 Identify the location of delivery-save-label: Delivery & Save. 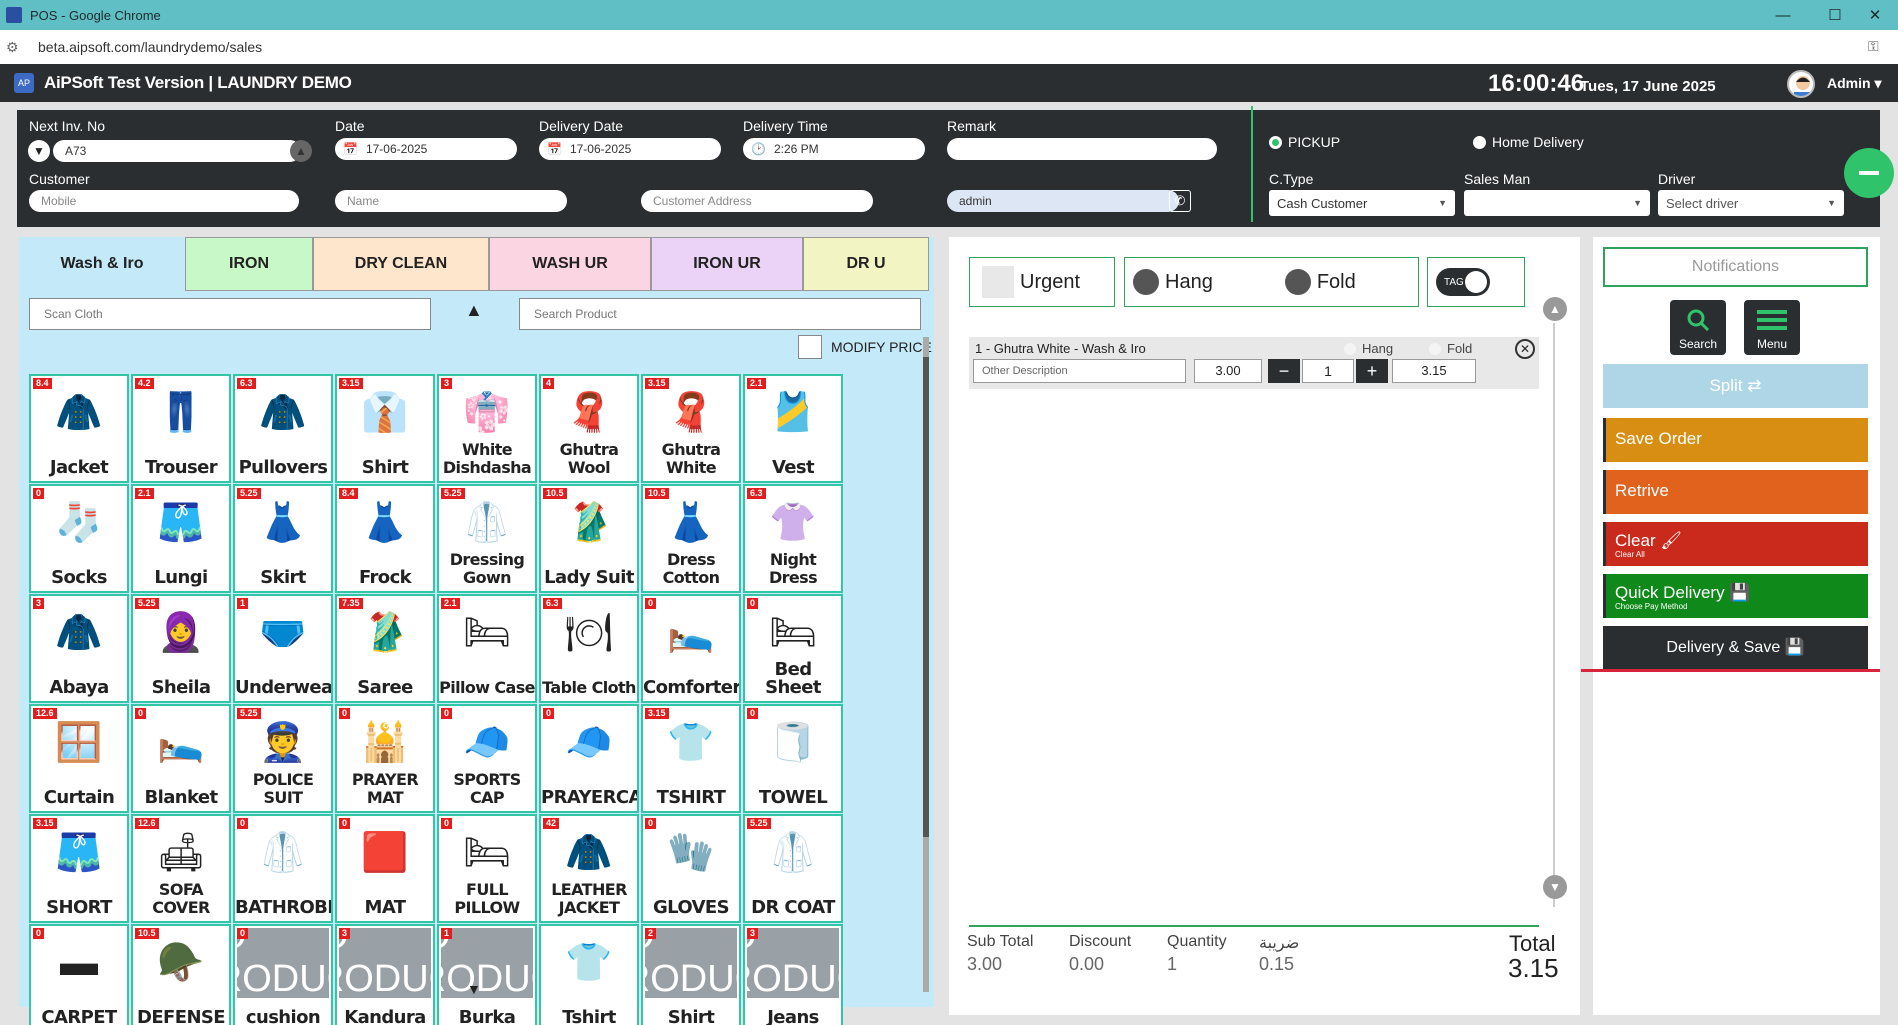
(1723, 647).